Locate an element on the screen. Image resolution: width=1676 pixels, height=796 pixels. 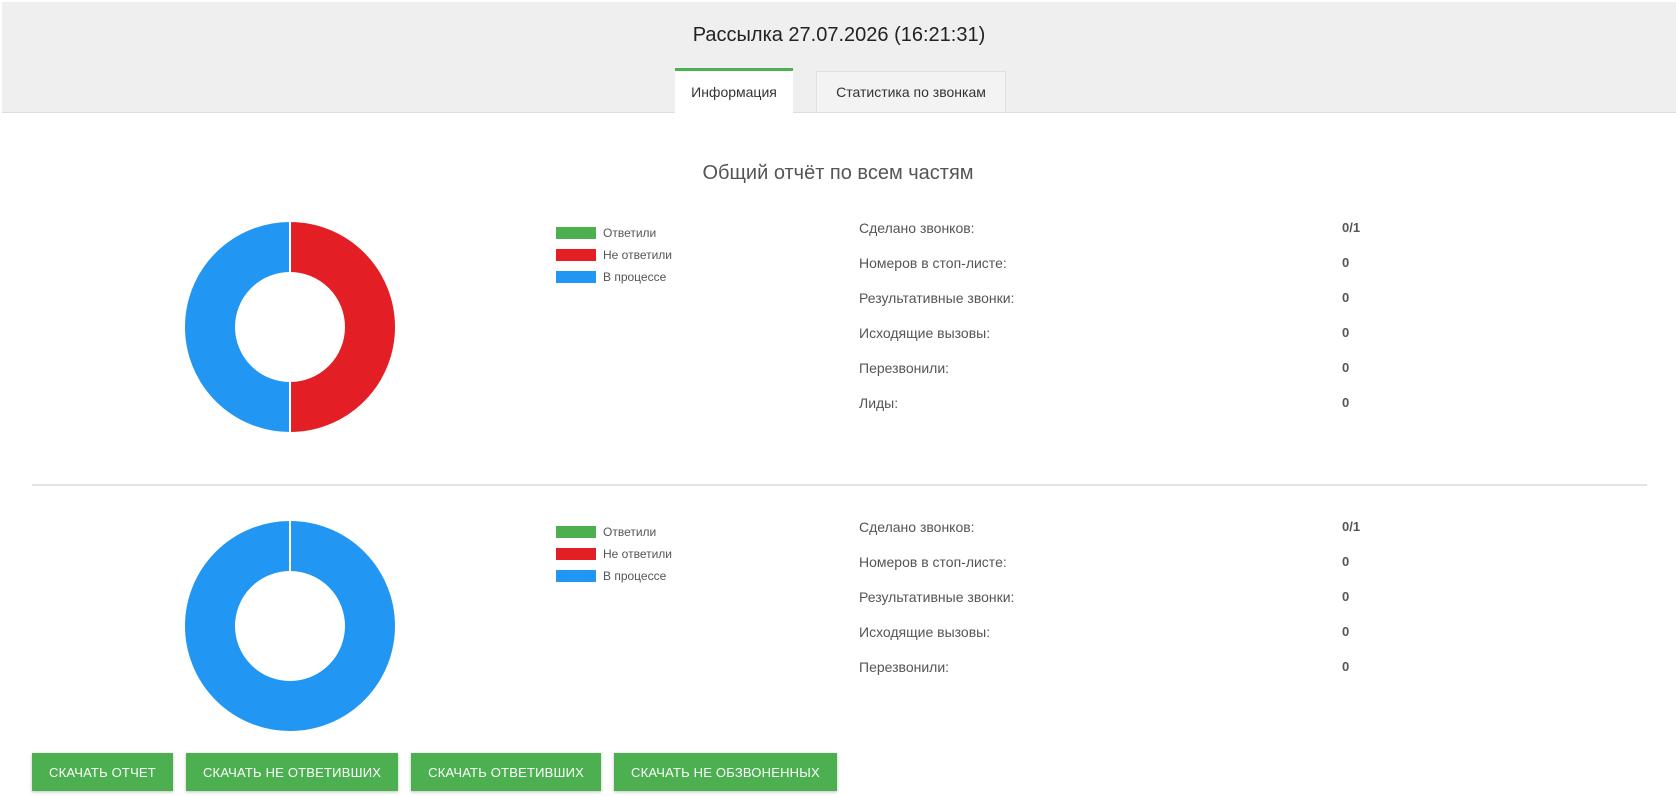
tab-information-label: Информация is located at coordinates (734, 92).